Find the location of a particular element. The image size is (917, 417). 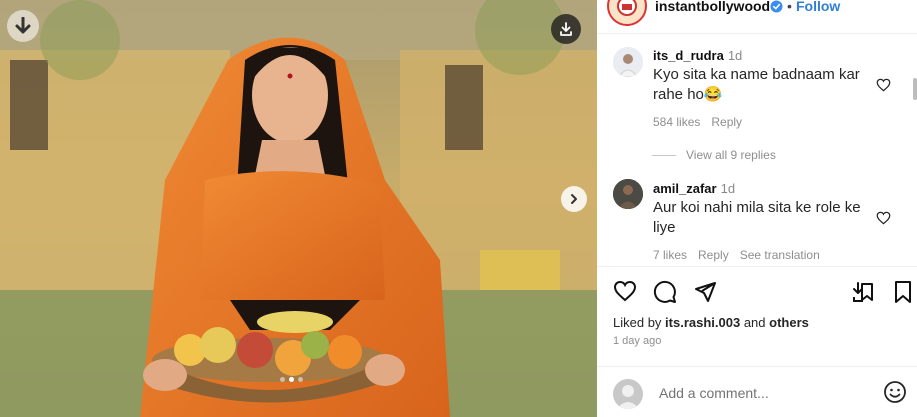

download-button is located at coordinates (566, 29).